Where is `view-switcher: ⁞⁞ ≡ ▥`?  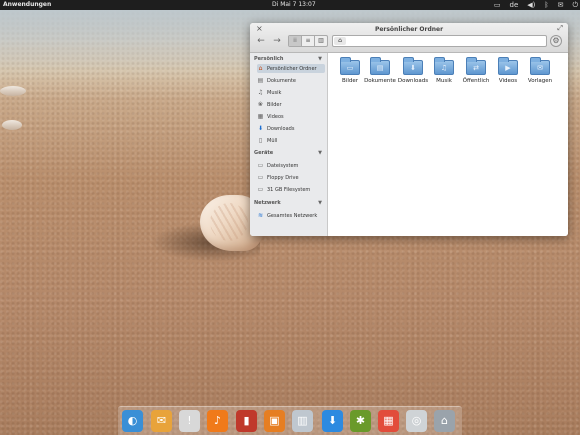 view-switcher: ⁞⁞ ≡ ▥ is located at coordinates (308, 41).